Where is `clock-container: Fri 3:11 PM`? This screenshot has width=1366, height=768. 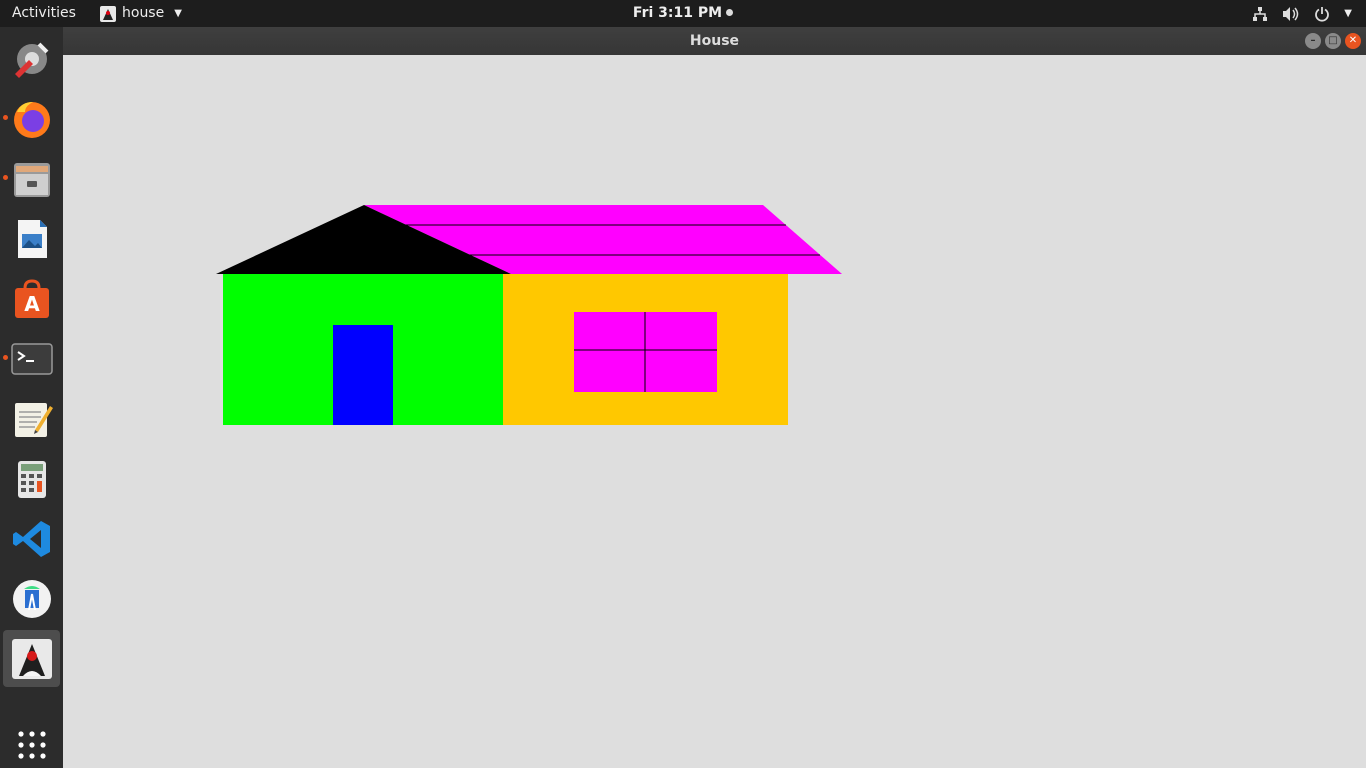 clock-container: Fri 3:11 PM is located at coordinates (683, 13).